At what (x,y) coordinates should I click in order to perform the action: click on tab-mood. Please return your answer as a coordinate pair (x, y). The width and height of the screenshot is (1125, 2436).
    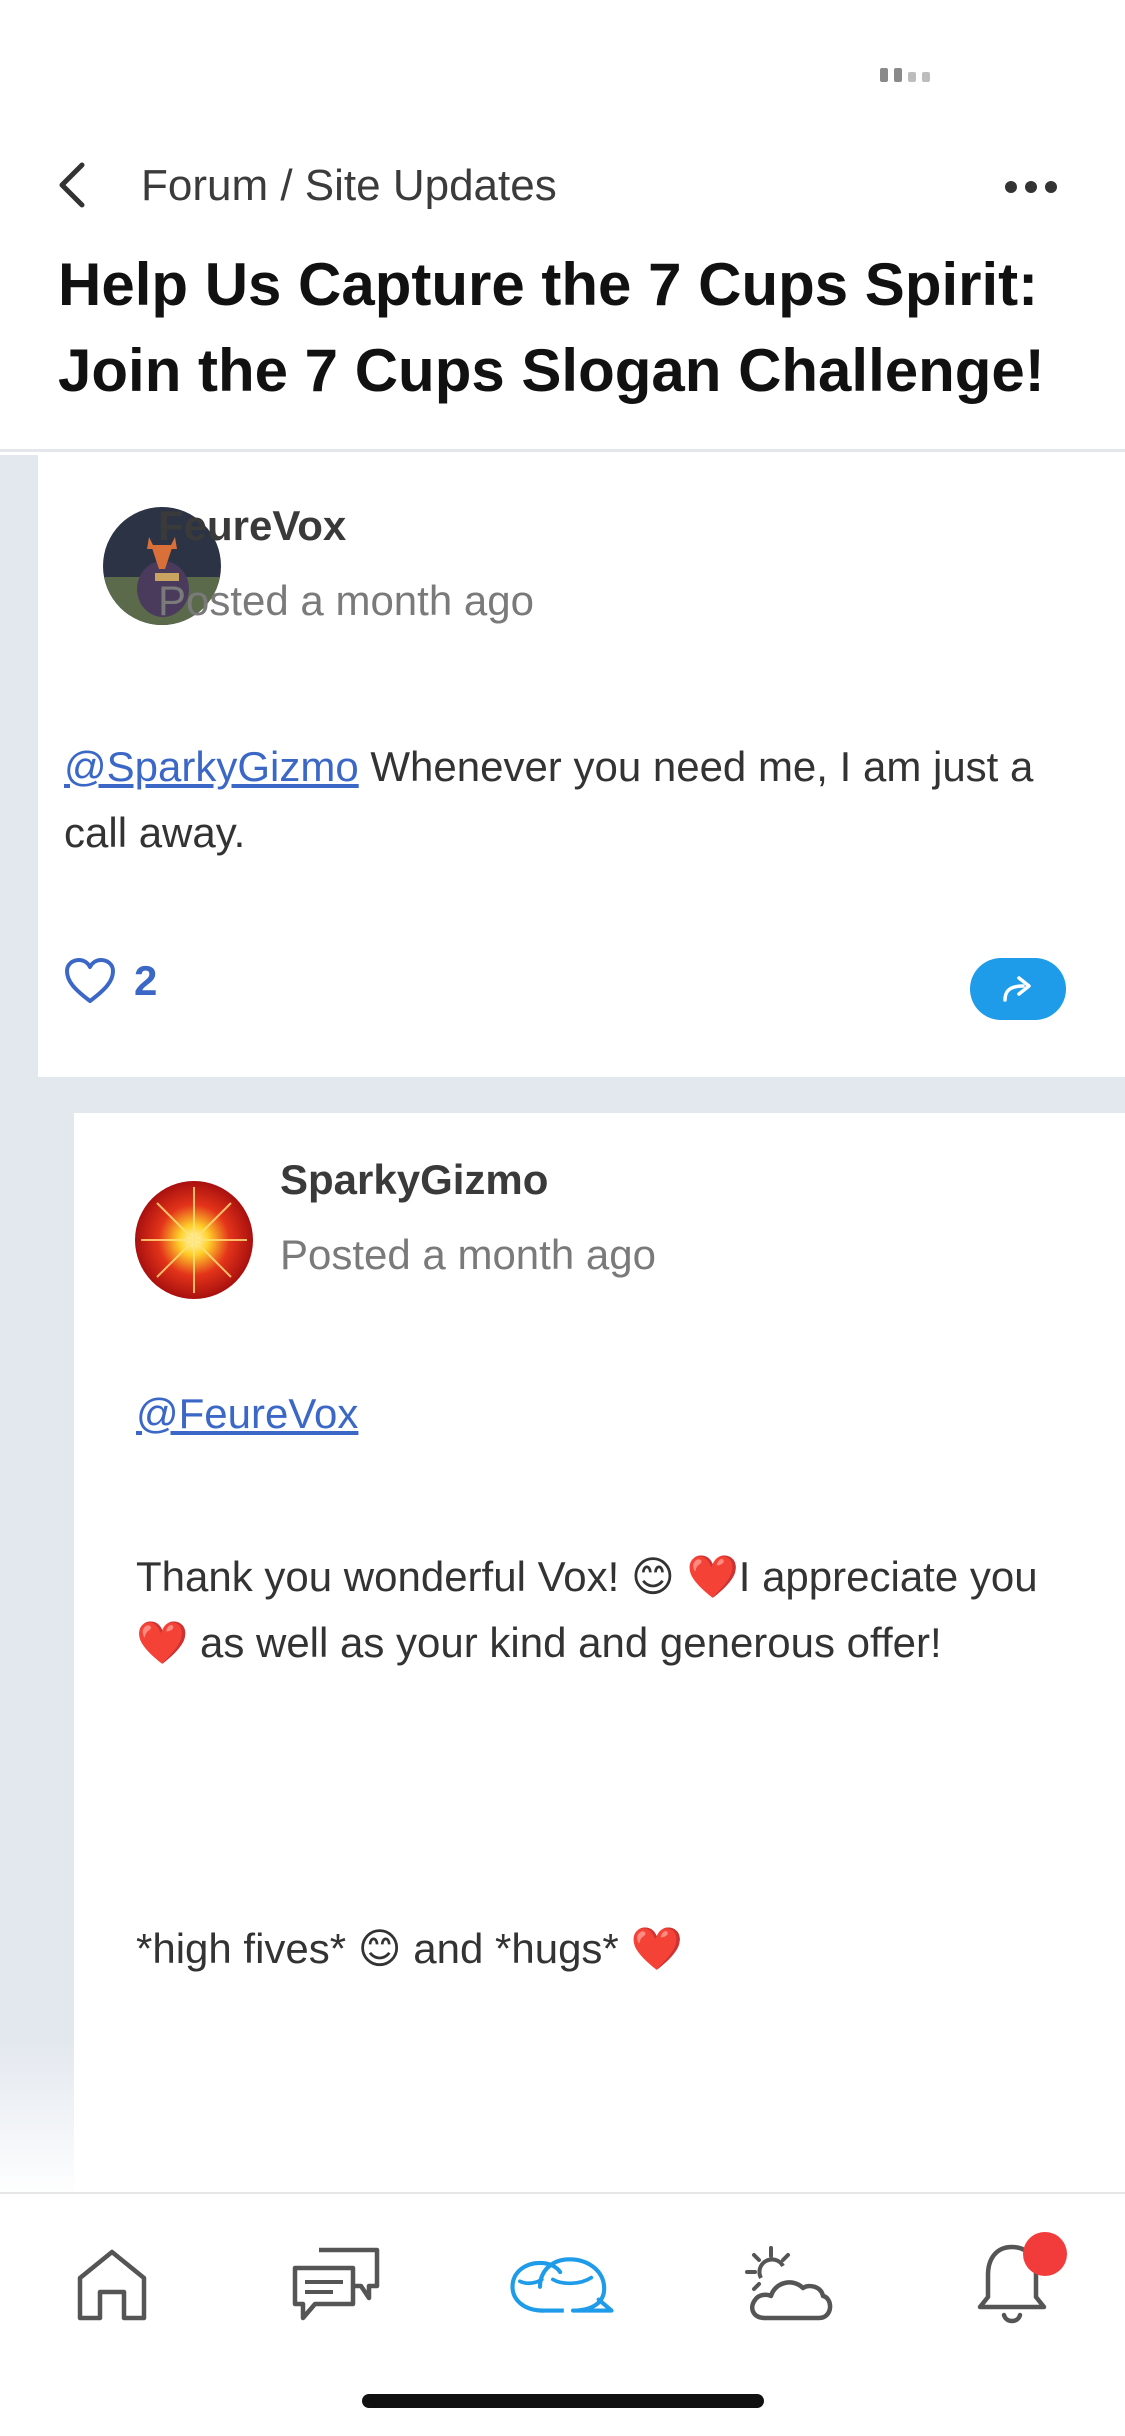
    Looking at the image, I should click on (787, 2284).